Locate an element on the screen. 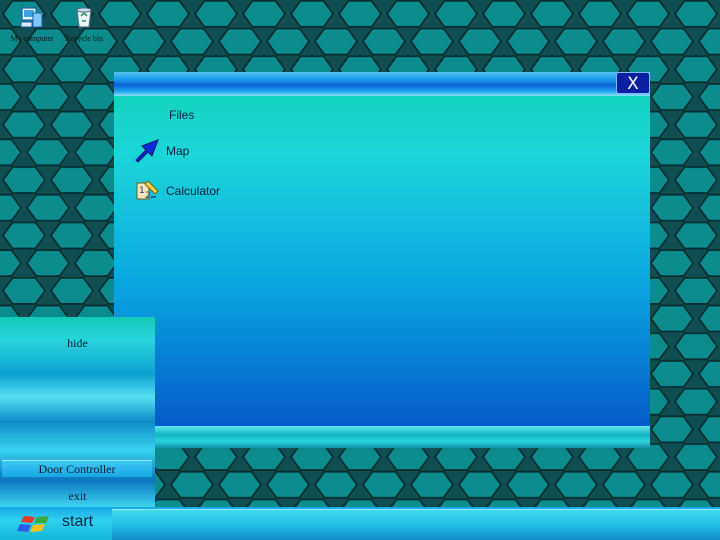 This screenshot has width=720, height=540. recycle-bin-icon is located at coordinates (84, 17).